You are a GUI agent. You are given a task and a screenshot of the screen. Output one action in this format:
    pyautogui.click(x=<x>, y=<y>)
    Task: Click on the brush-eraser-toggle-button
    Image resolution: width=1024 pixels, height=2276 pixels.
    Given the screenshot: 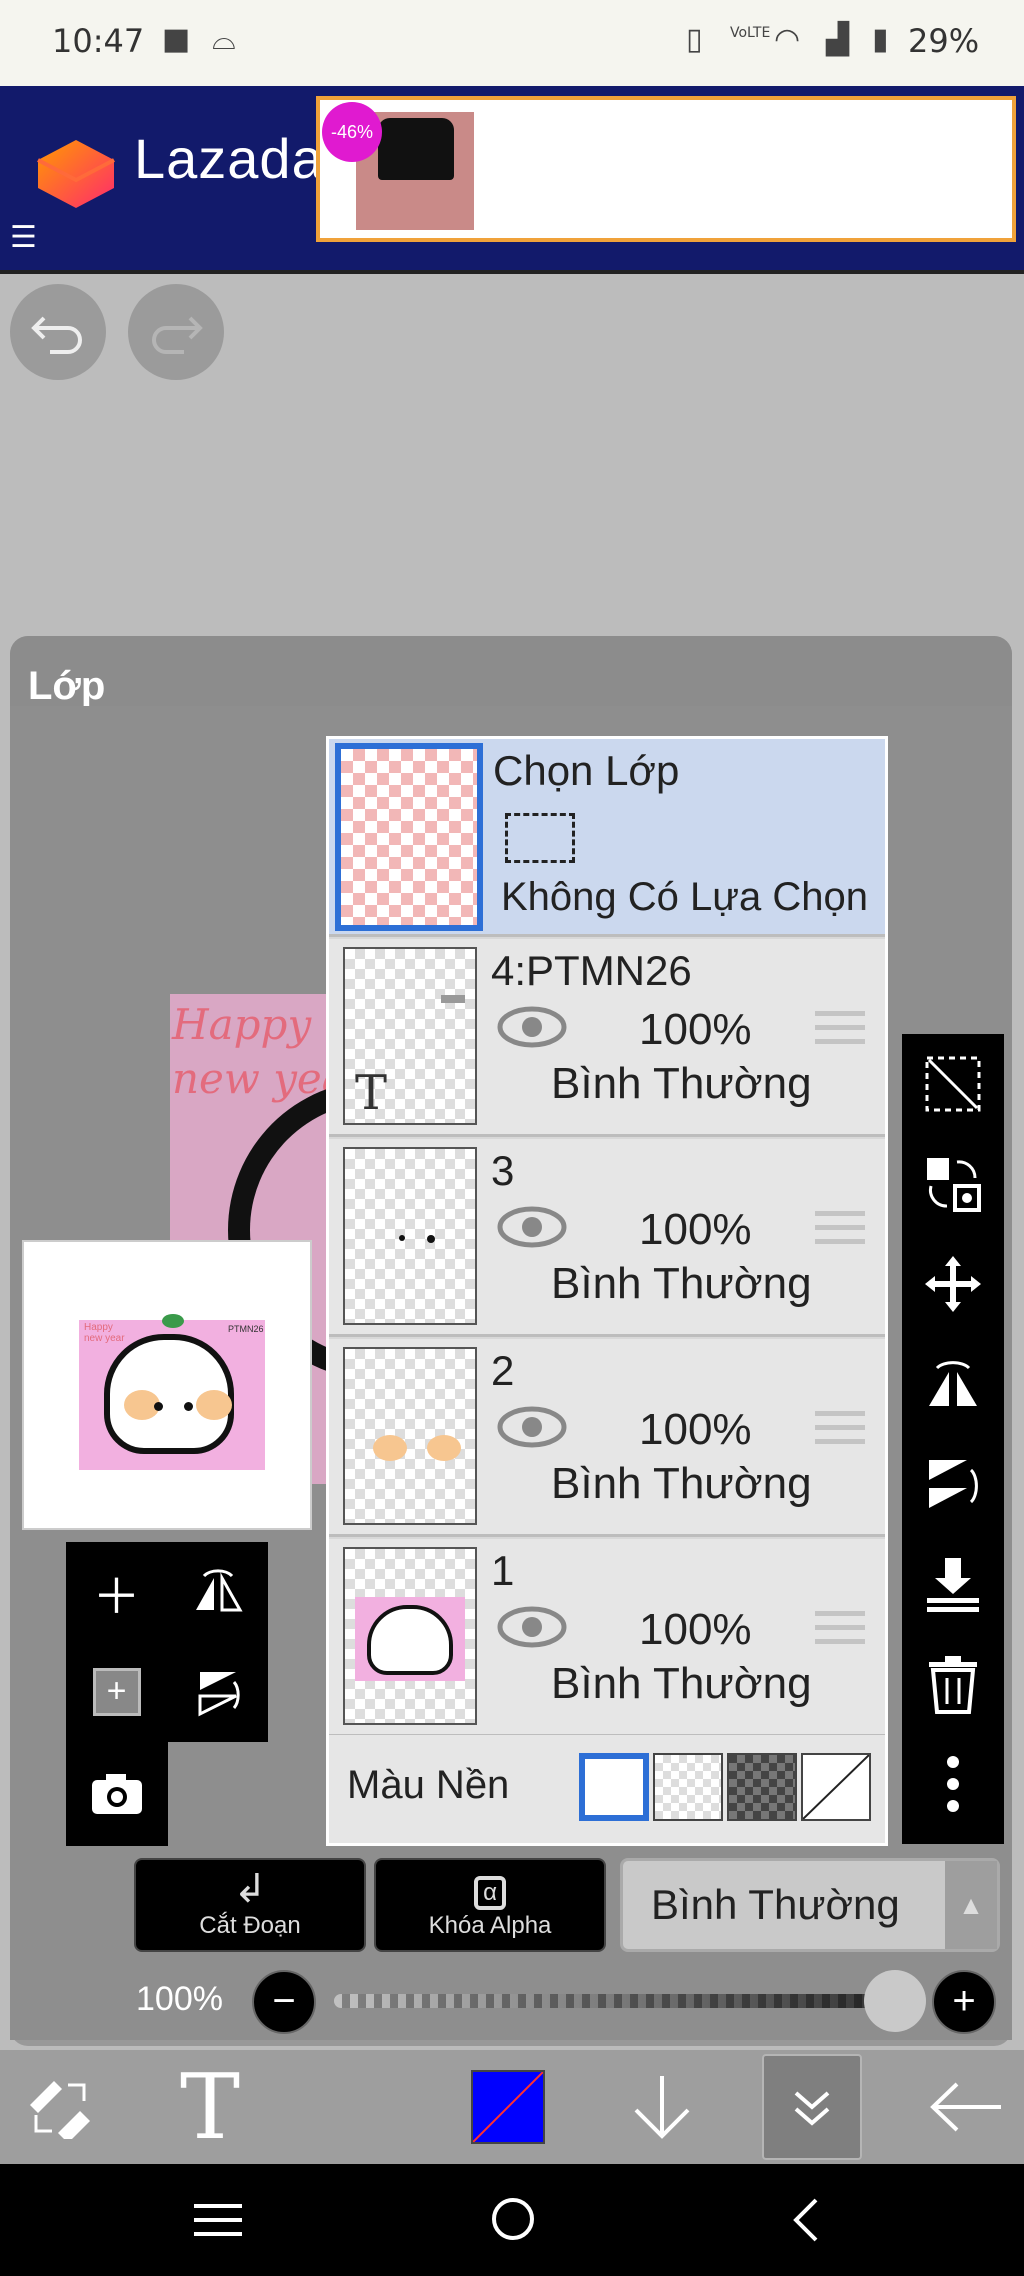 What is the action you would take?
    pyautogui.click(x=60, y=2107)
    